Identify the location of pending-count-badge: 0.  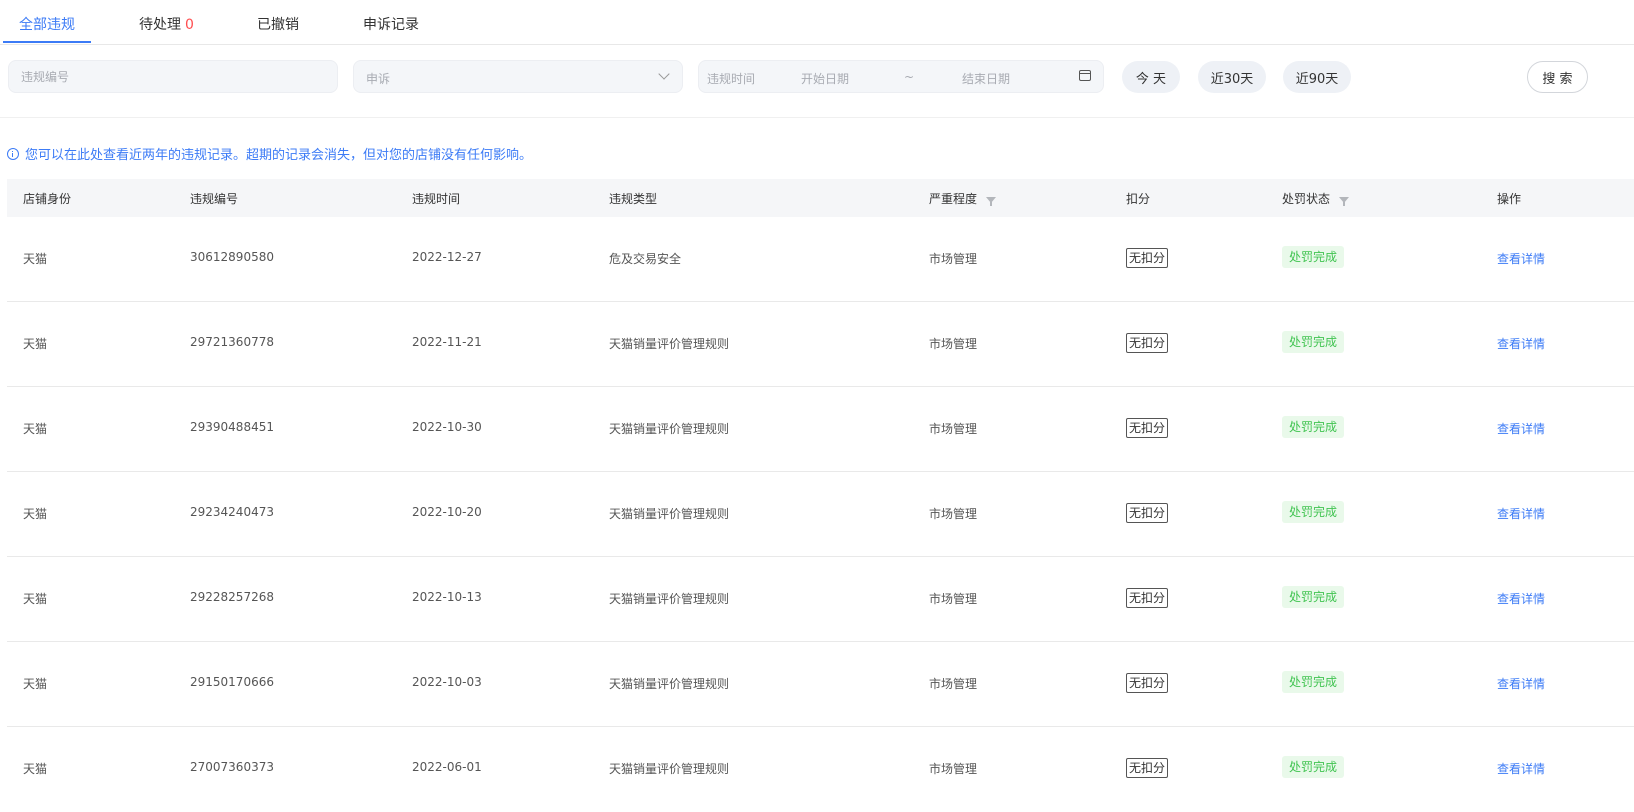
(189, 25).